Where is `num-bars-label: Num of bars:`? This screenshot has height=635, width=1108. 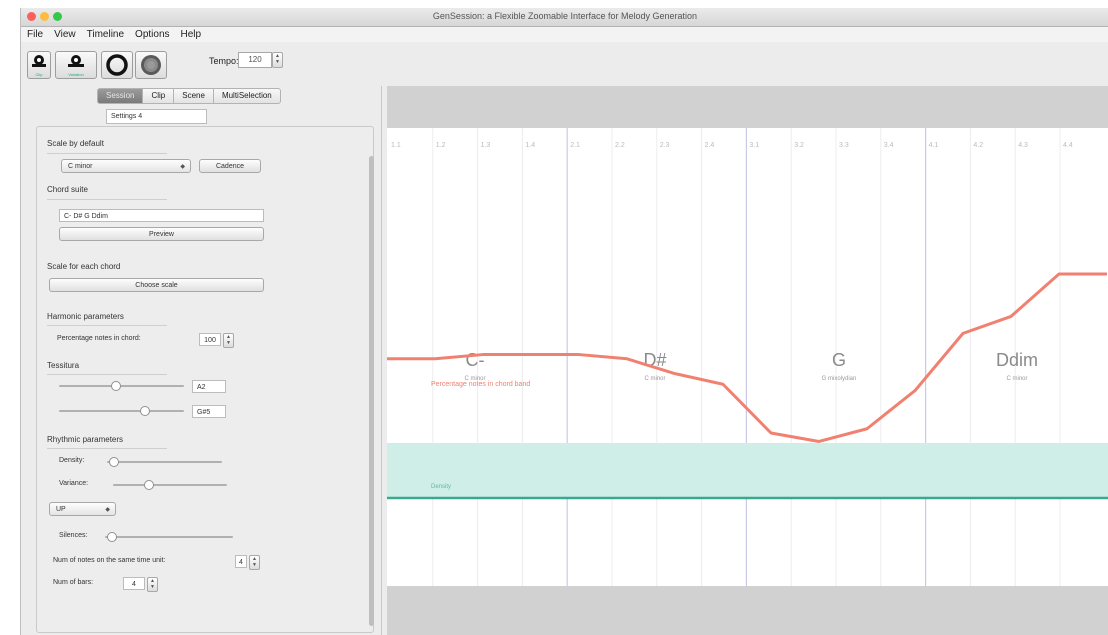
num-bars-label: Num of bars: is located at coordinates (73, 582).